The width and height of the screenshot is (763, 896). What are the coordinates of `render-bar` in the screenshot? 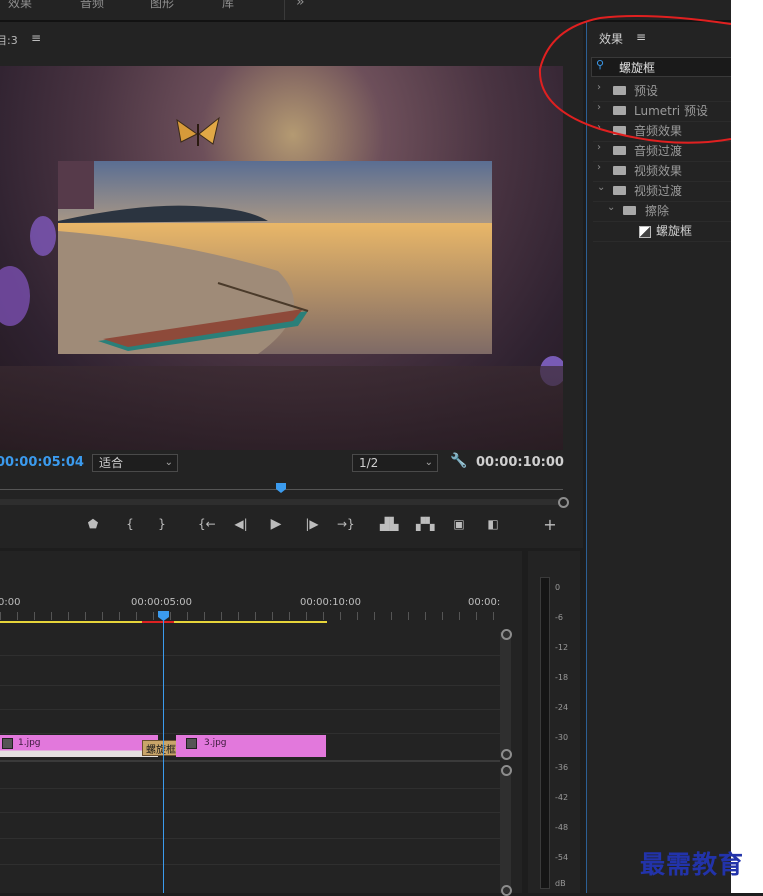 It's located at (158, 622).